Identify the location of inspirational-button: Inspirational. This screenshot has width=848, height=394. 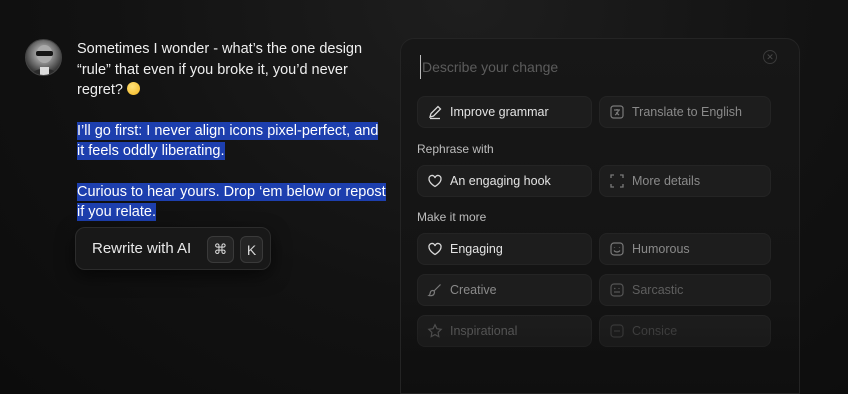
(504, 331).